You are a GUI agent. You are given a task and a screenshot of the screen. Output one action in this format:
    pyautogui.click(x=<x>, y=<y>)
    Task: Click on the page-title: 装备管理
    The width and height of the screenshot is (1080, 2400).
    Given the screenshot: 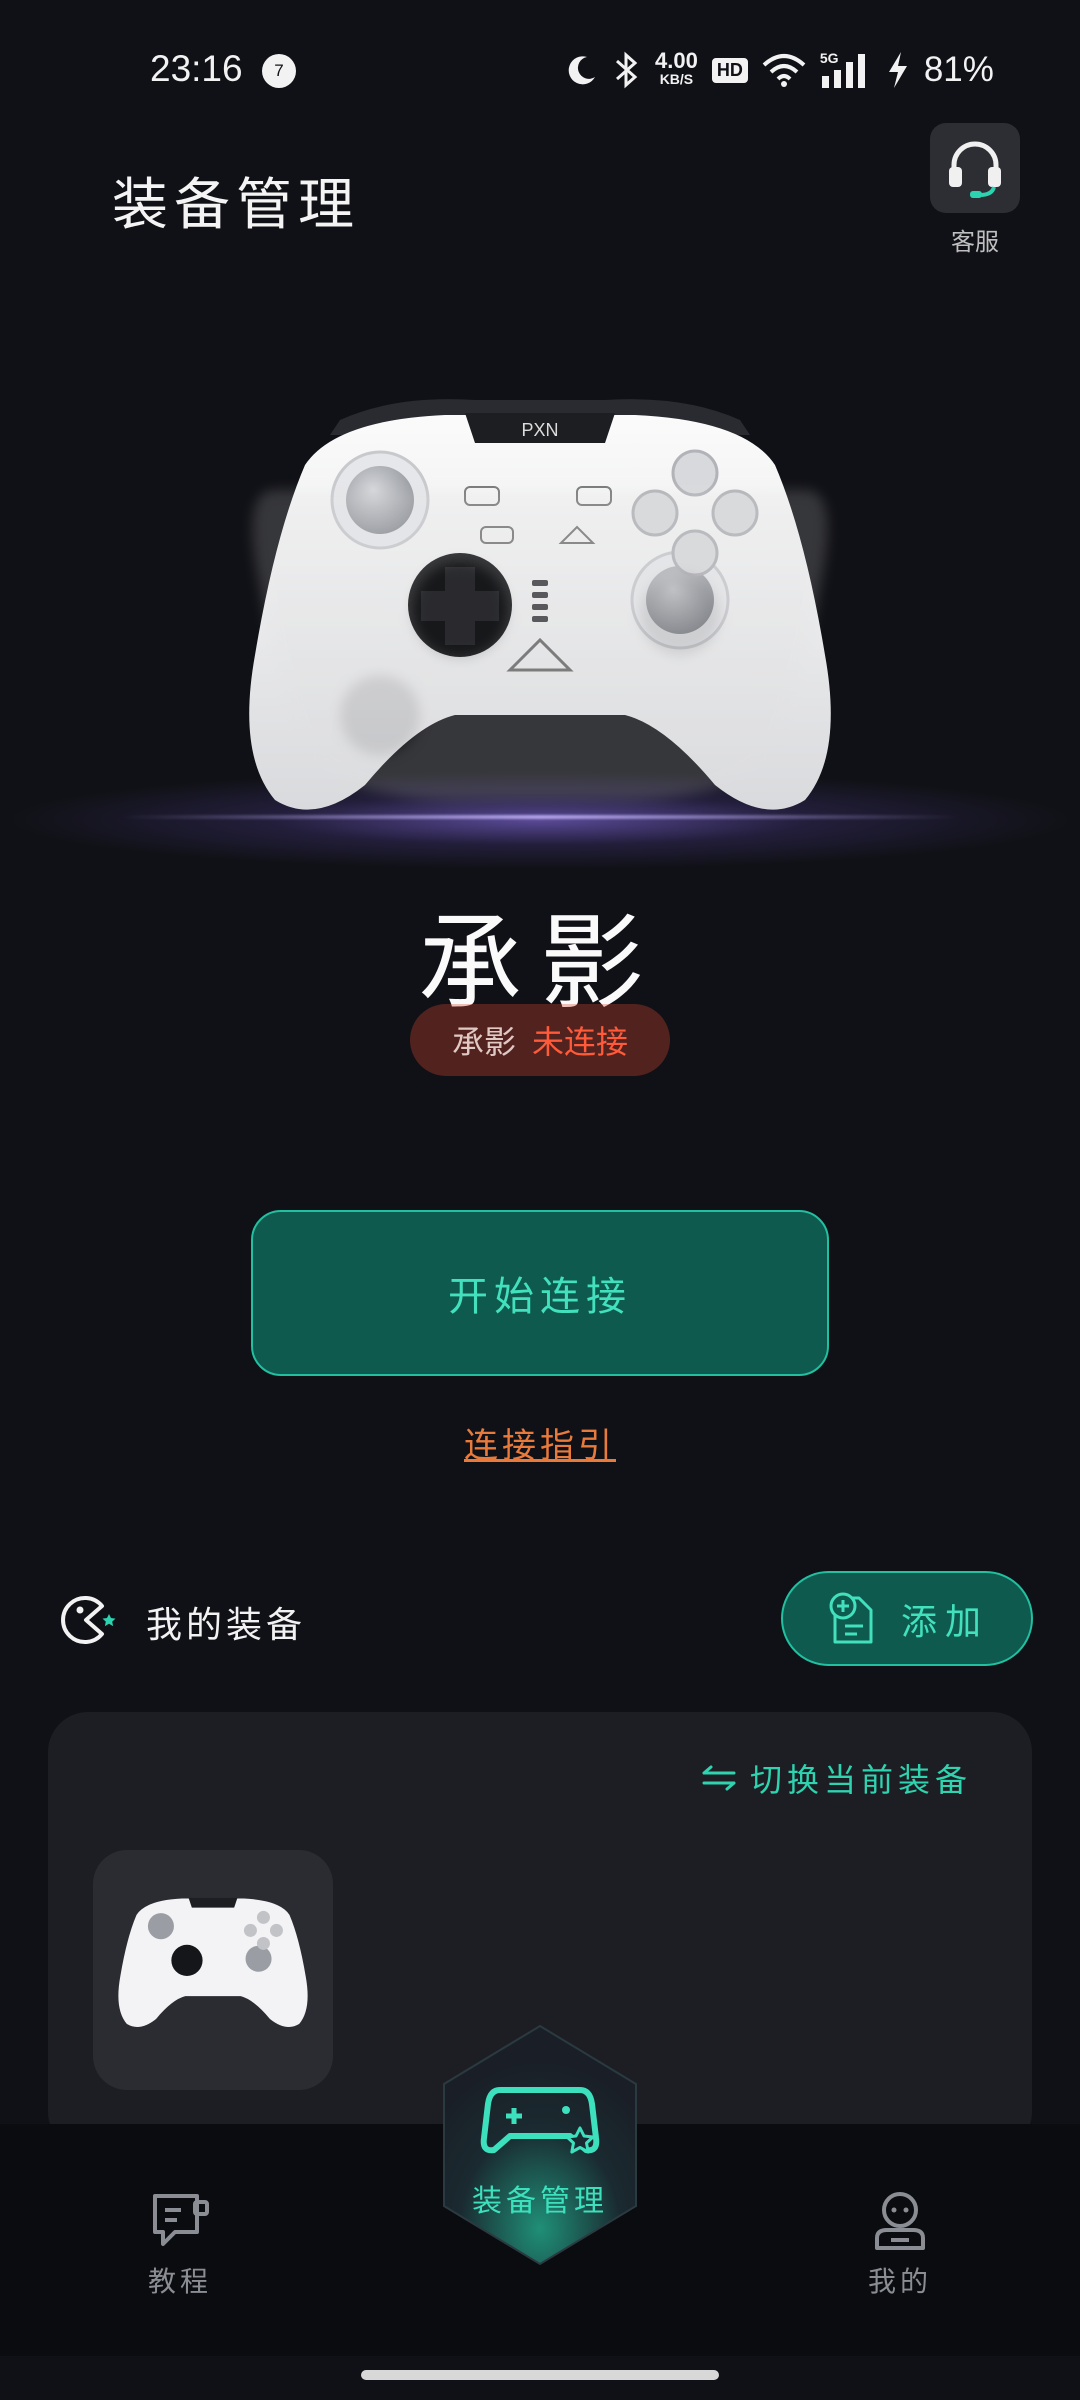 What is the action you would take?
    pyautogui.click(x=236, y=205)
    